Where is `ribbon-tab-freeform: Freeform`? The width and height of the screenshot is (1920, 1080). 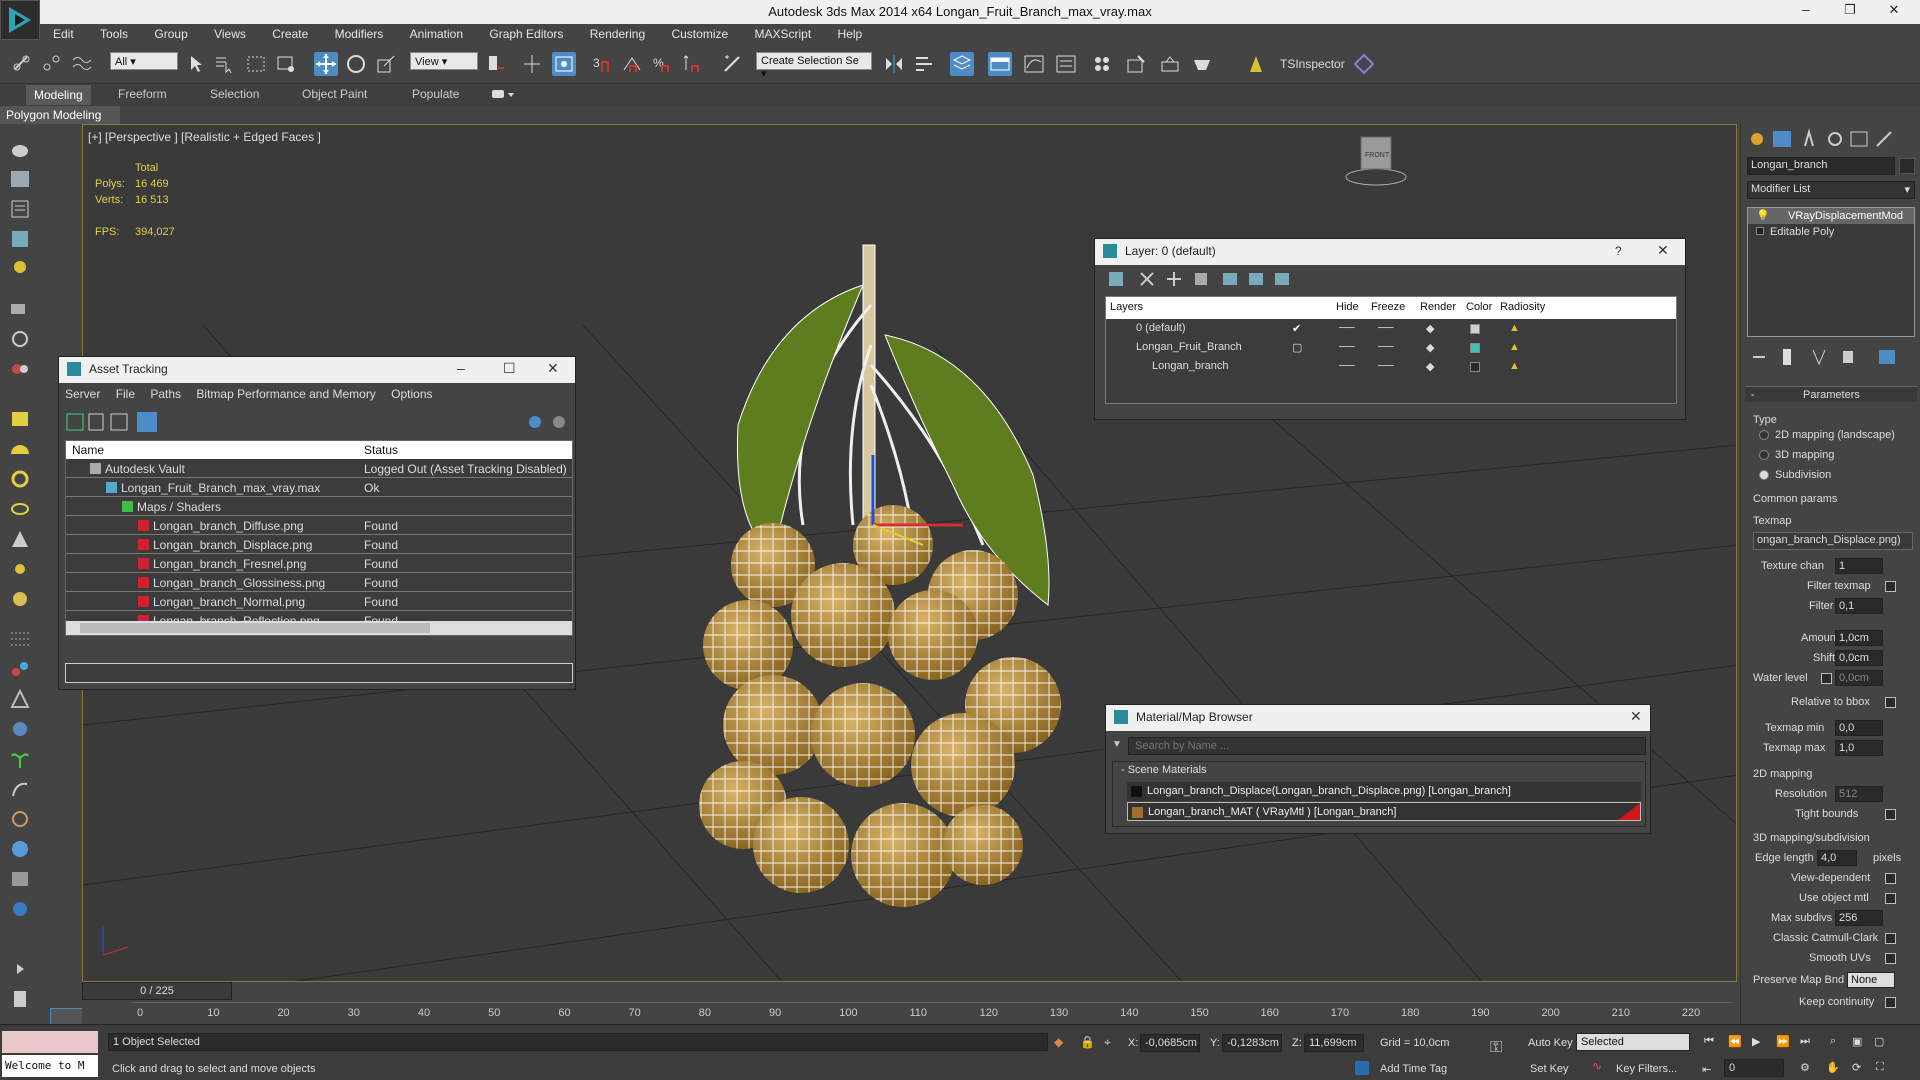 ribbon-tab-freeform: Freeform is located at coordinates (142, 94).